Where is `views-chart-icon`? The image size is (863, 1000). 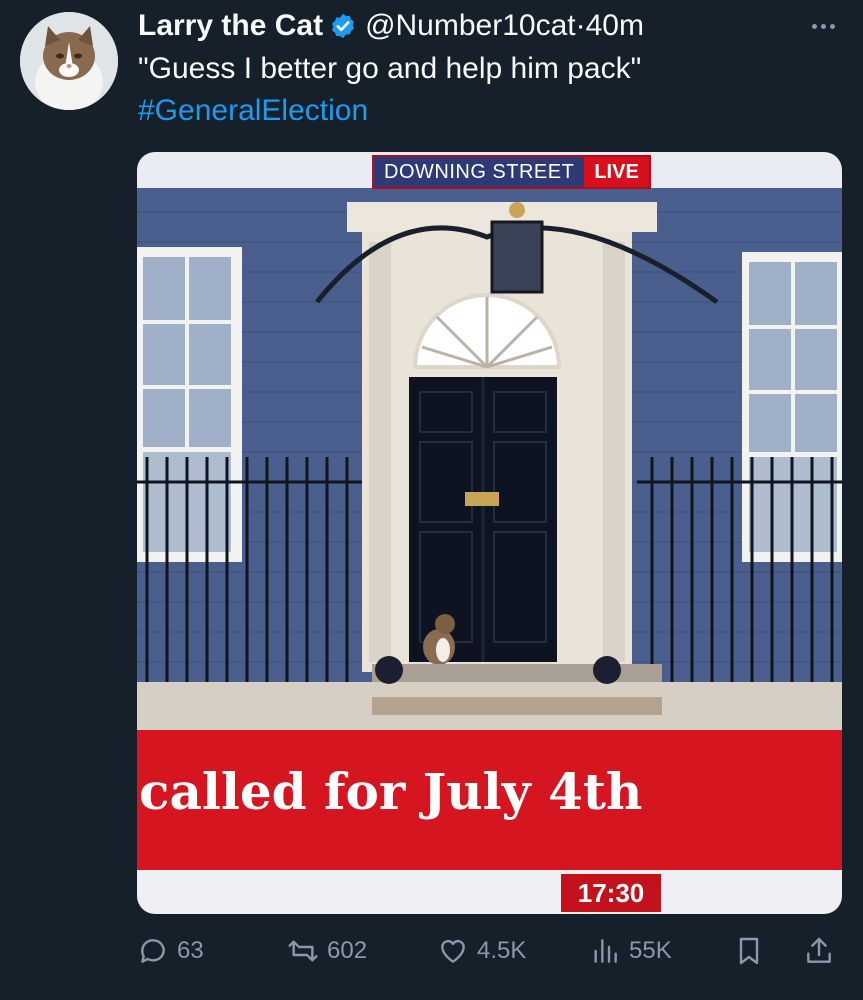
views-chart-icon is located at coordinates (605, 951).